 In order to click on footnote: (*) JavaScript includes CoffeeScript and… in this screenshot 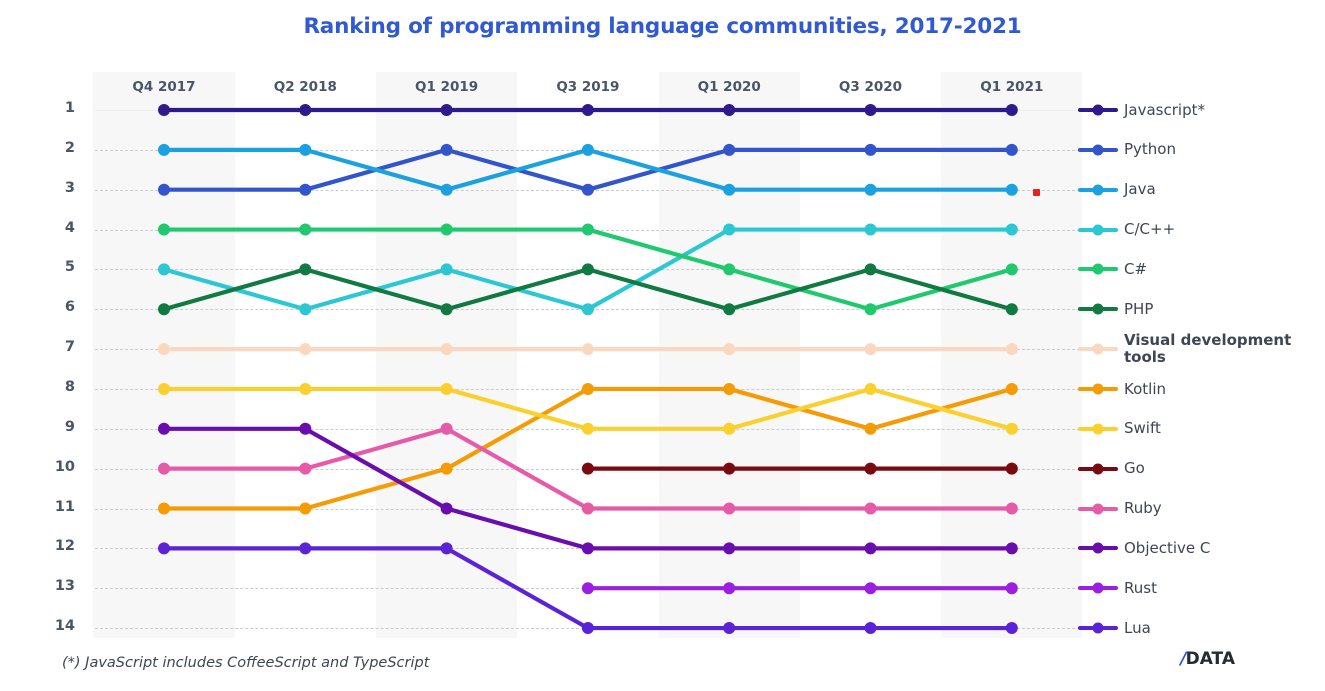, I will do `click(246, 663)`.